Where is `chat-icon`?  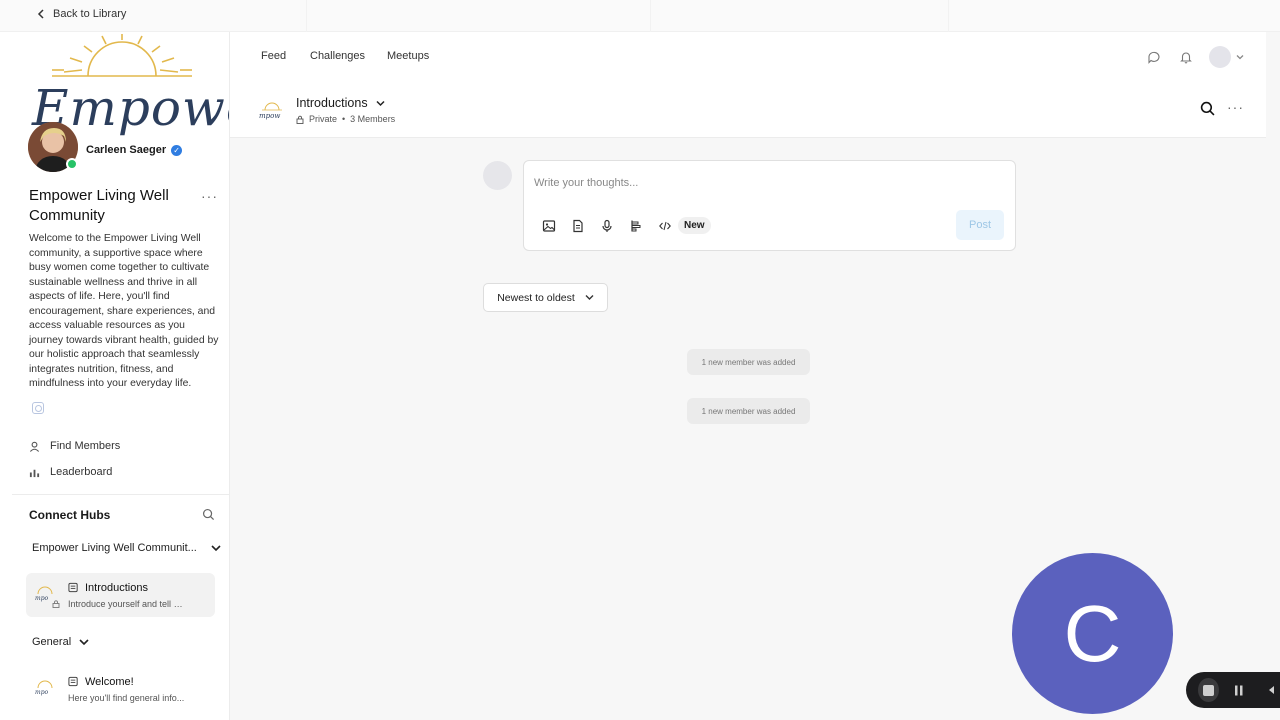
chat-icon is located at coordinates (1154, 57).